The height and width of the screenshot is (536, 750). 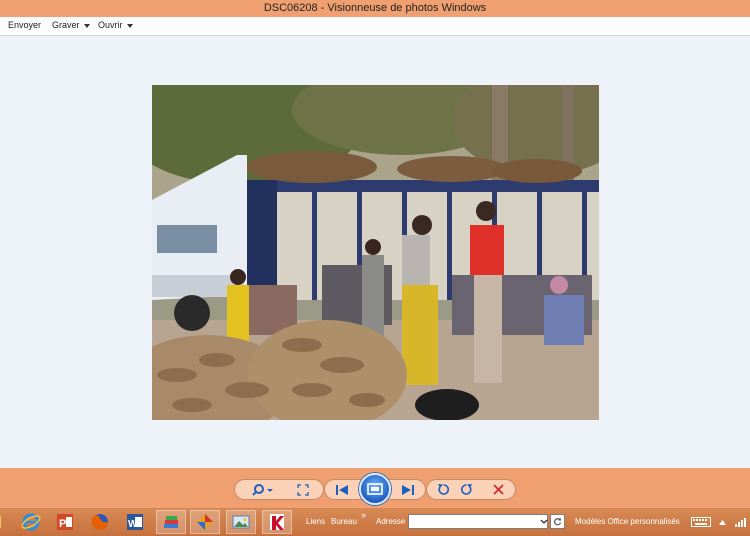 What do you see at coordinates (344, 521) in the screenshot?
I see `desktop-toolbar-label: Bureau` at bounding box center [344, 521].